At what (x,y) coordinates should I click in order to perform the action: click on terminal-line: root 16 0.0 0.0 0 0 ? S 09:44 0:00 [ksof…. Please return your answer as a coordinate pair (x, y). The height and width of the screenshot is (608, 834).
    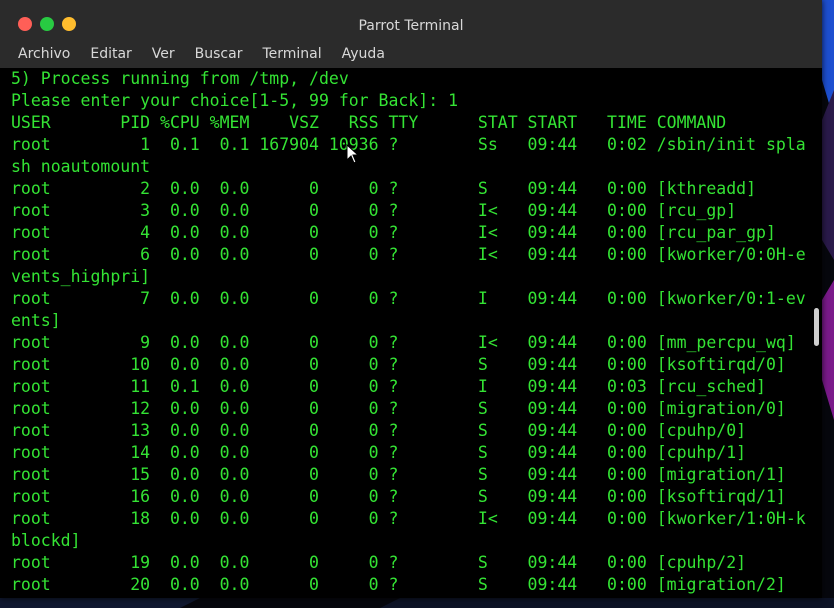
    Looking at the image, I should click on (398, 496).